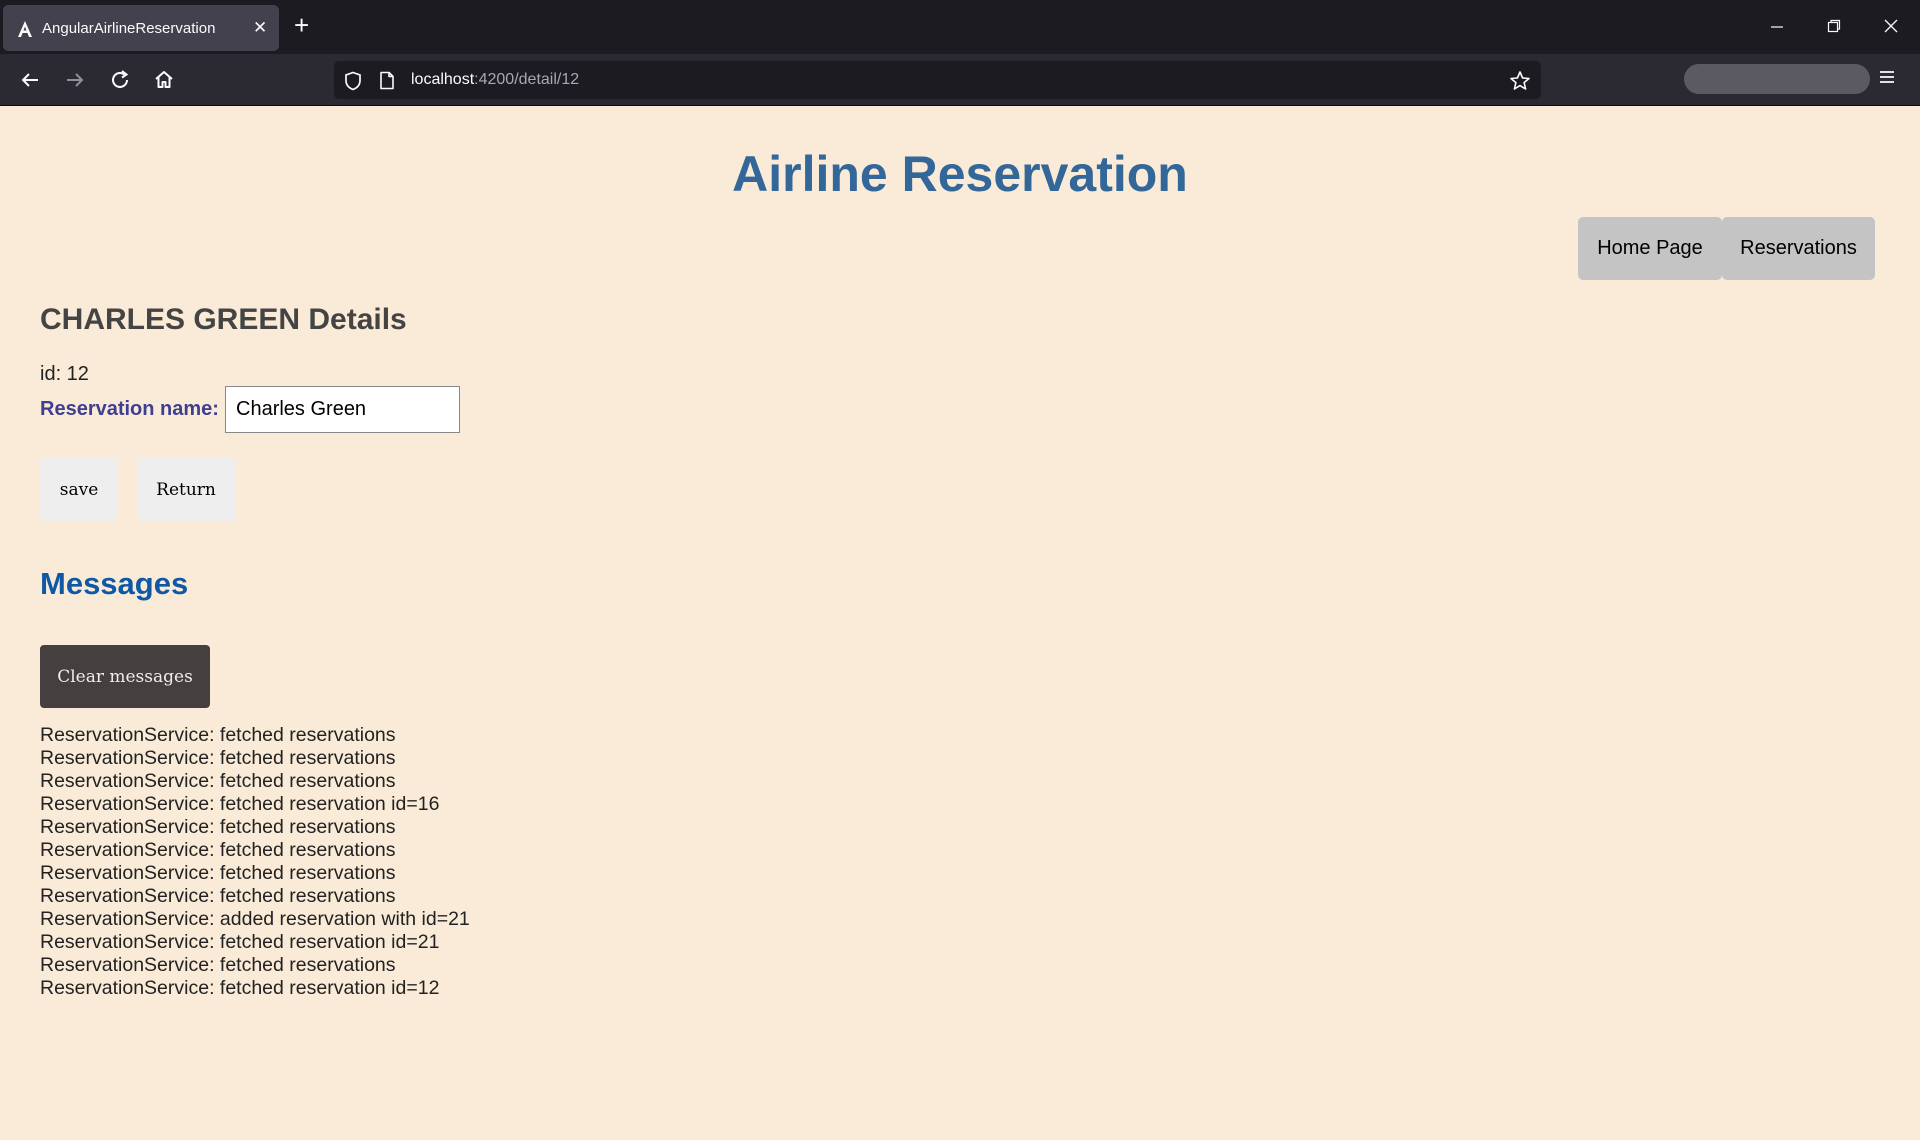 This screenshot has height=1140, width=1920. I want to click on back-arrow-icon, so click(30, 80).